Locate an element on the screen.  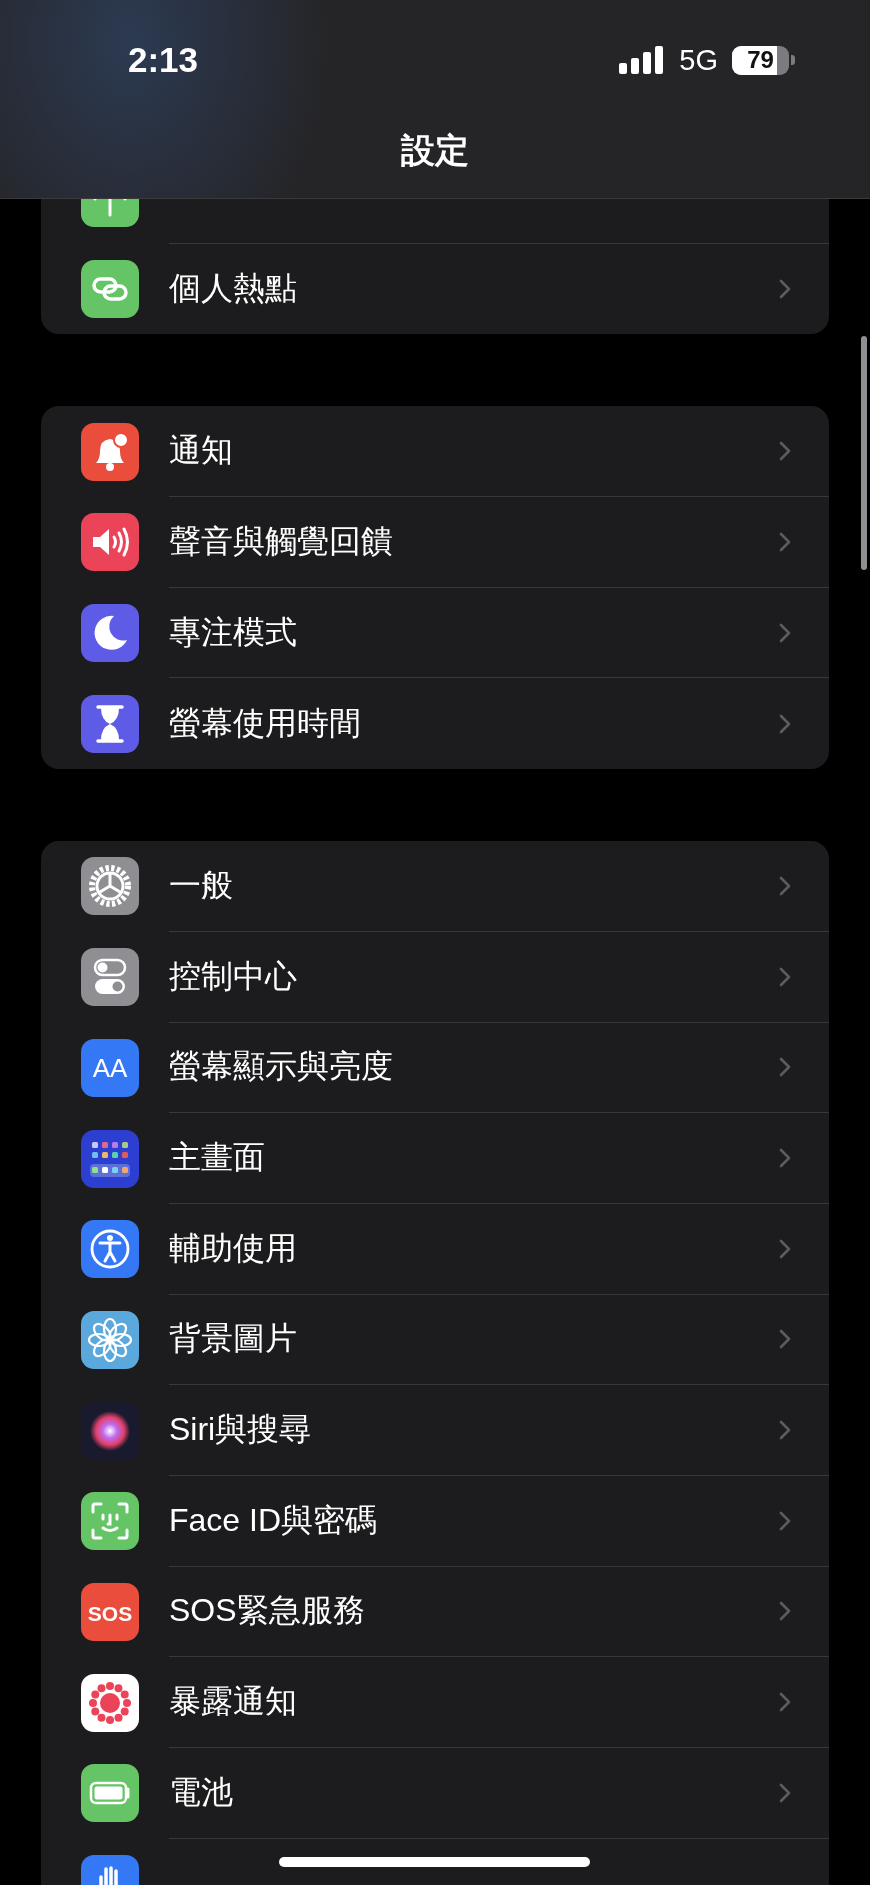
battery-icon is located at coordinates (110, 1793).